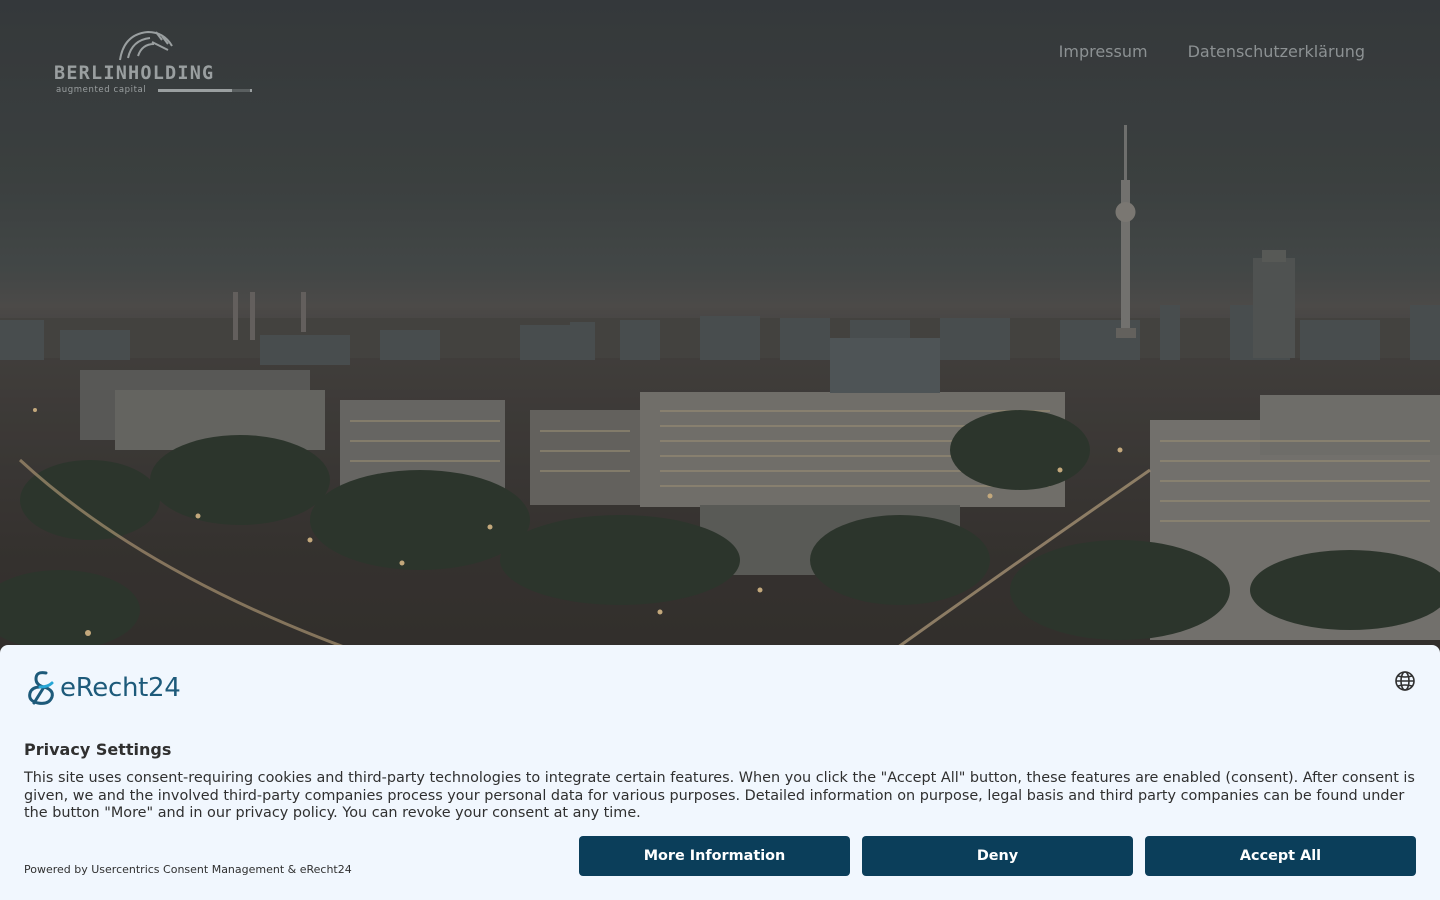 Image resolution: width=1440 pixels, height=900 pixels. I want to click on accept-all-button: Accept All, so click(1280, 856).